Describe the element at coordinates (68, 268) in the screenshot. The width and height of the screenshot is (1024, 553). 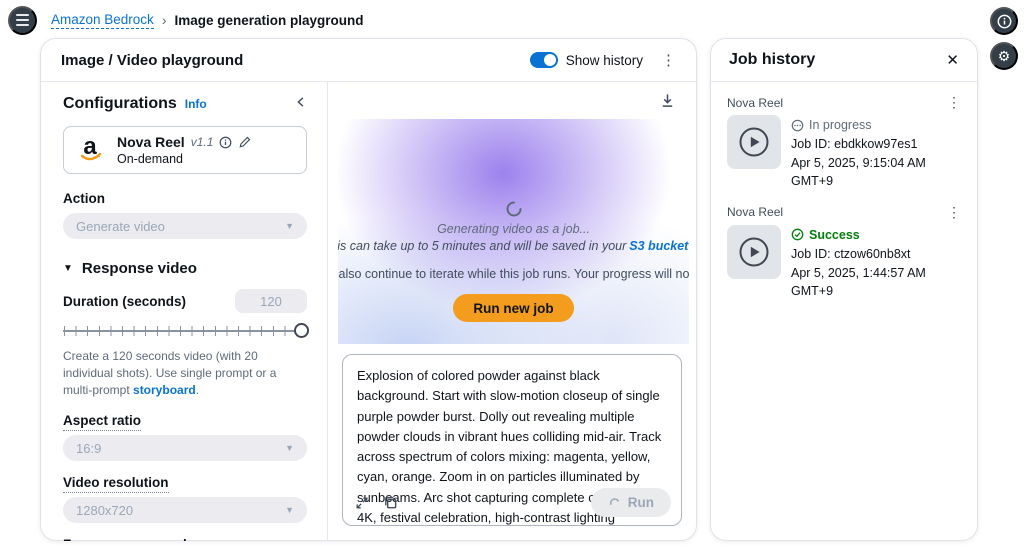
I see `section-expand-caret-icon: ▼` at that location.